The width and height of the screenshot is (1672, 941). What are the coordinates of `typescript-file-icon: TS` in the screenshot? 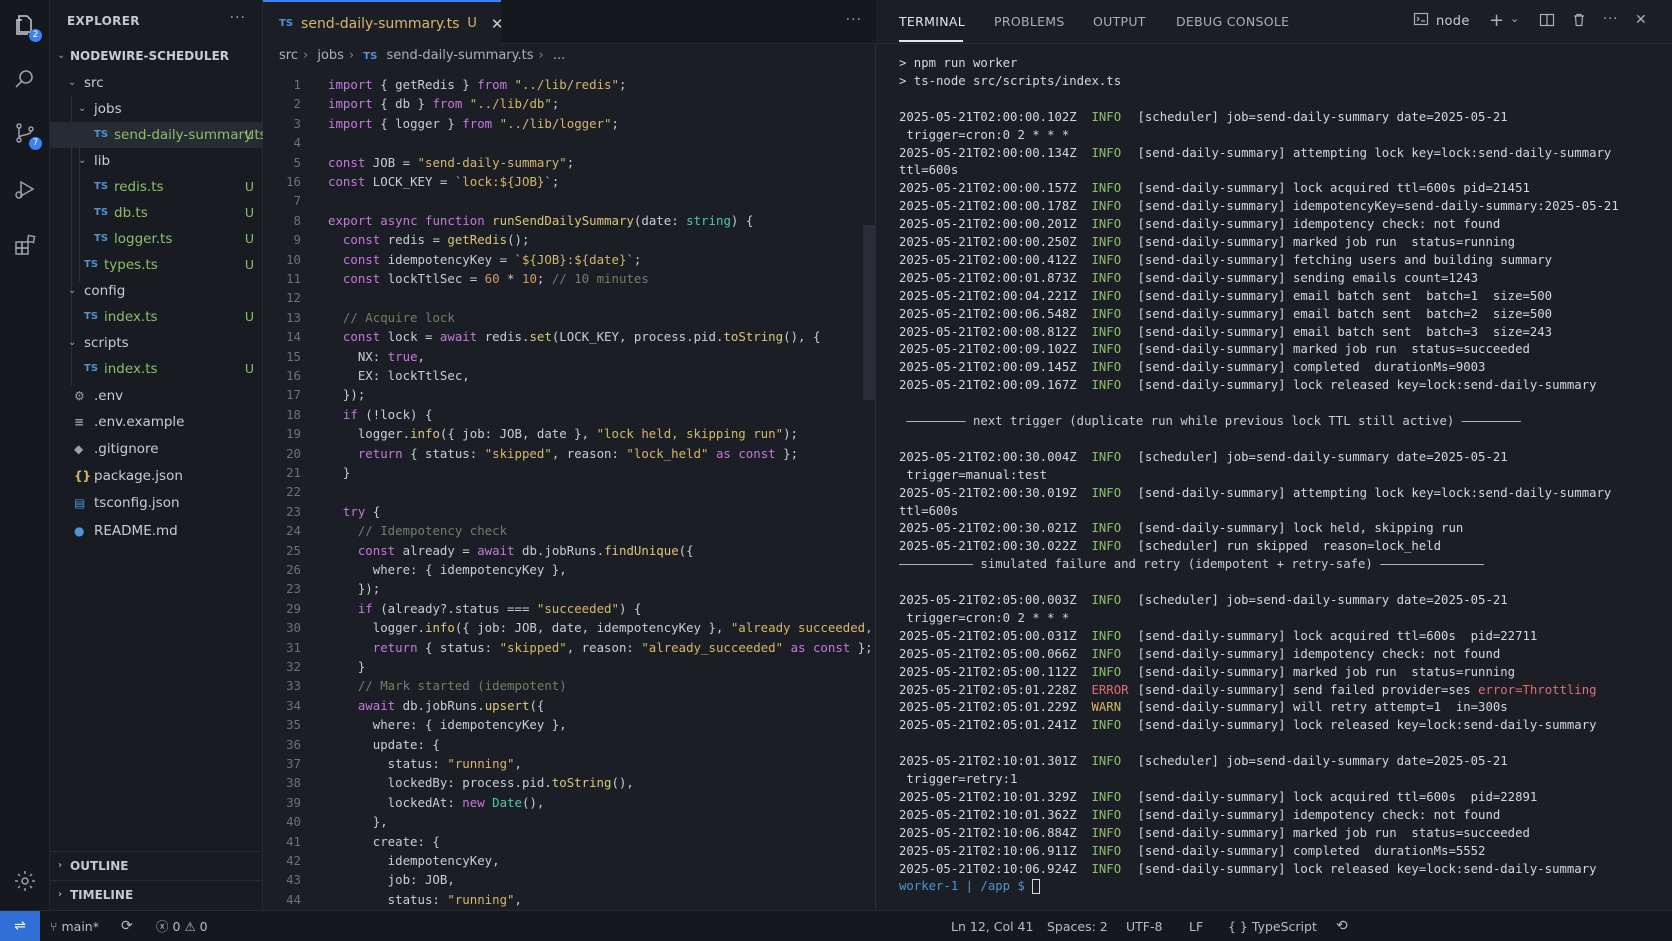 It's located at (91, 368).